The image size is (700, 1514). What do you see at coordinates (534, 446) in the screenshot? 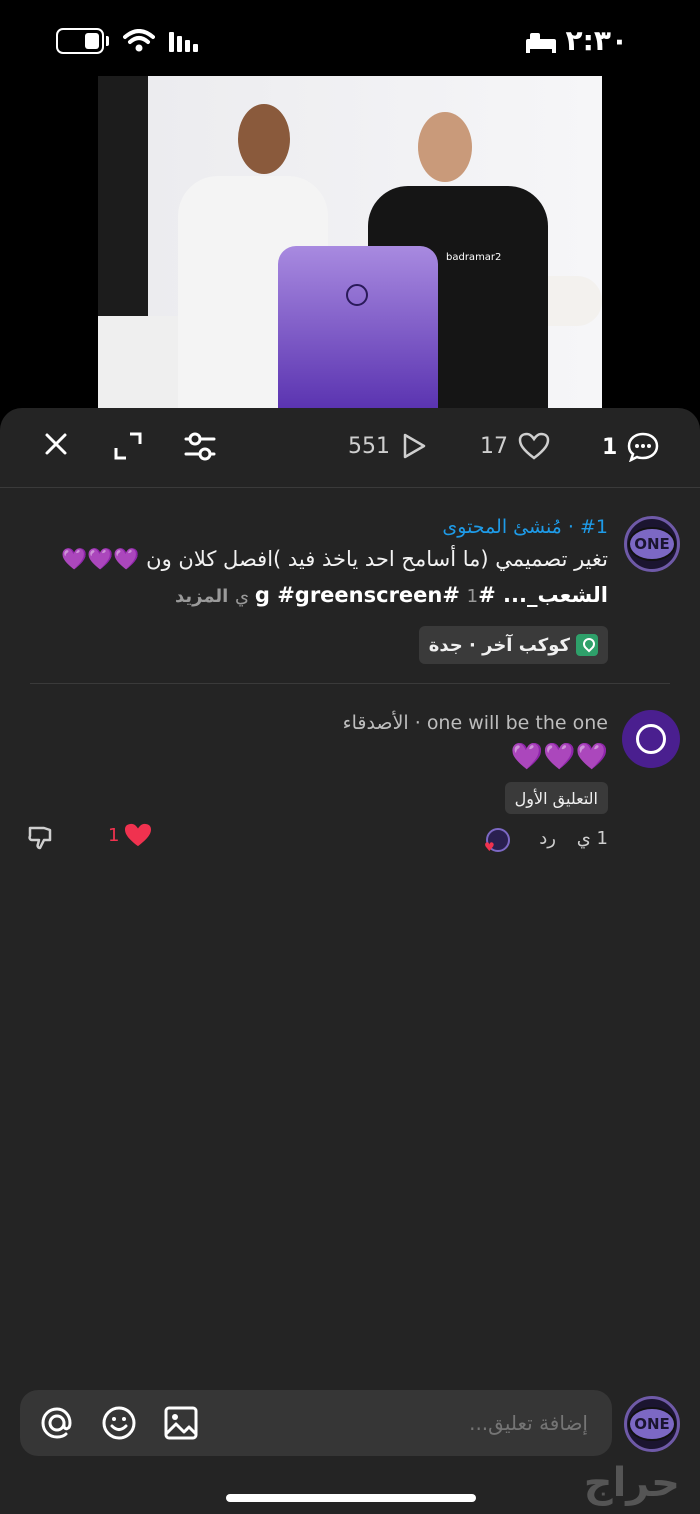
I see `heart-outline-icon` at bounding box center [534, 446].